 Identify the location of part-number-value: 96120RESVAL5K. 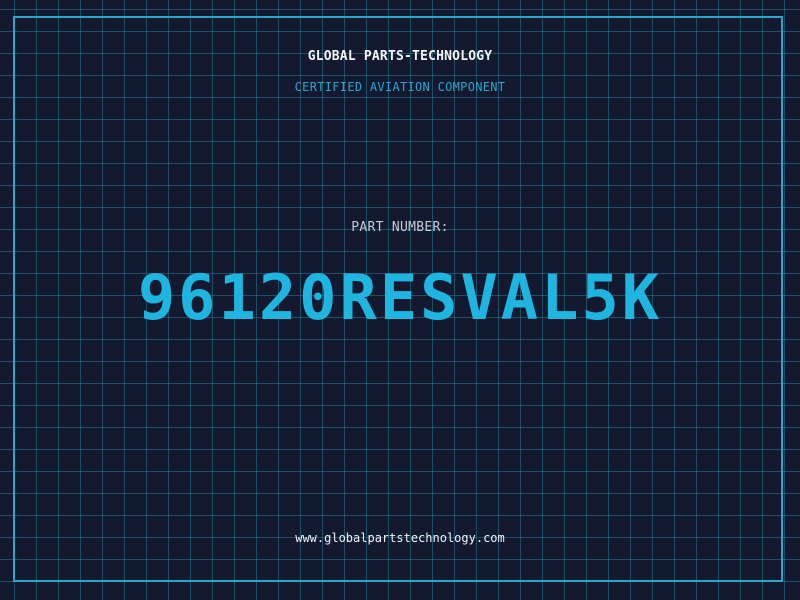
(400, 297).